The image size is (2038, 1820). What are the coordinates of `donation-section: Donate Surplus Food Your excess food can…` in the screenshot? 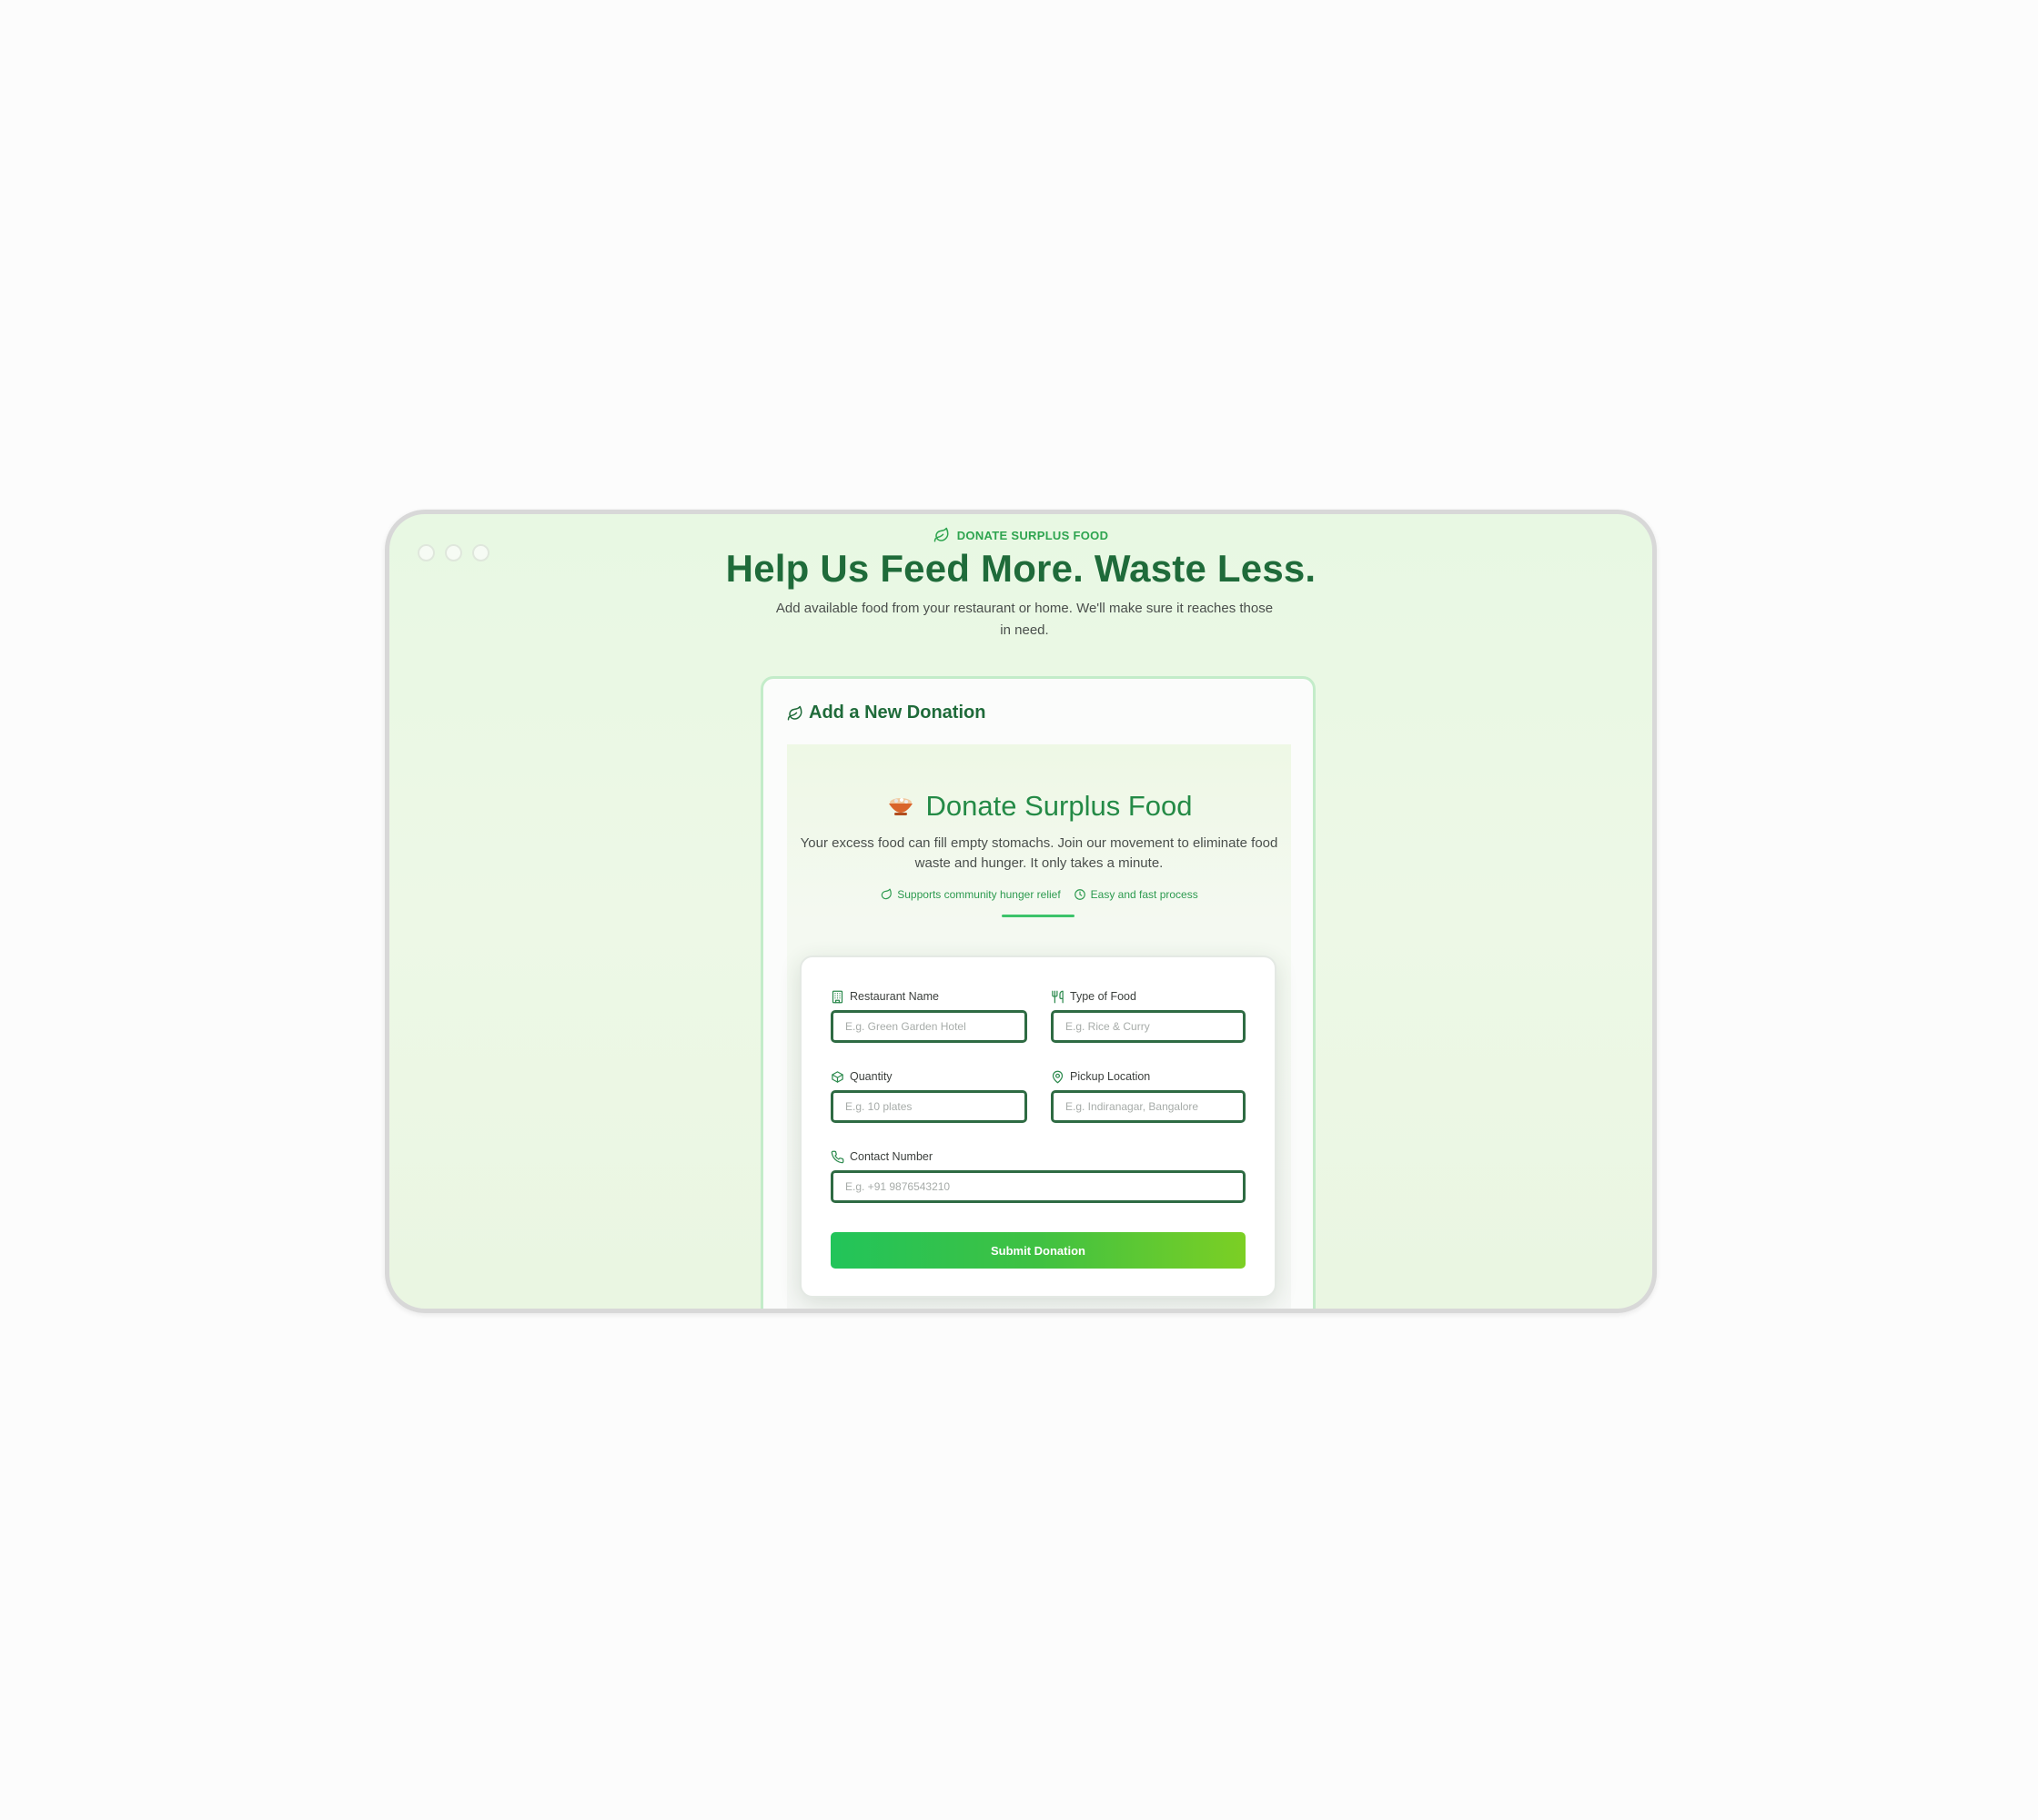 It's located at (1039, 1027).